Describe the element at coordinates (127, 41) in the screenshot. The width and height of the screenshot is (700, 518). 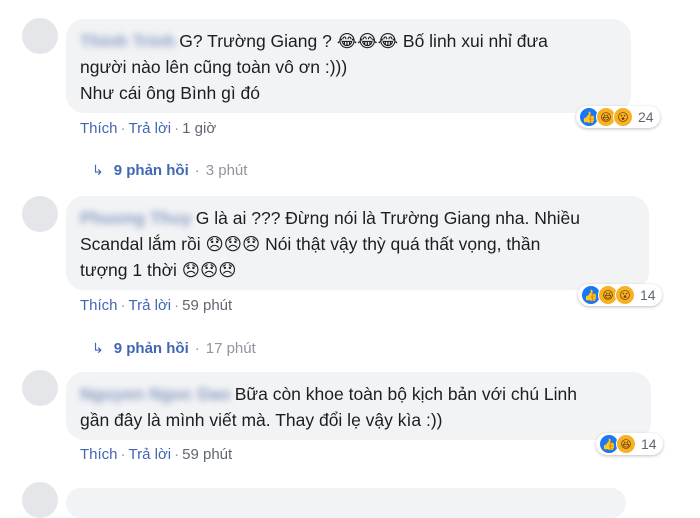
I see `comment-author: Thinh Trinh` at that location.